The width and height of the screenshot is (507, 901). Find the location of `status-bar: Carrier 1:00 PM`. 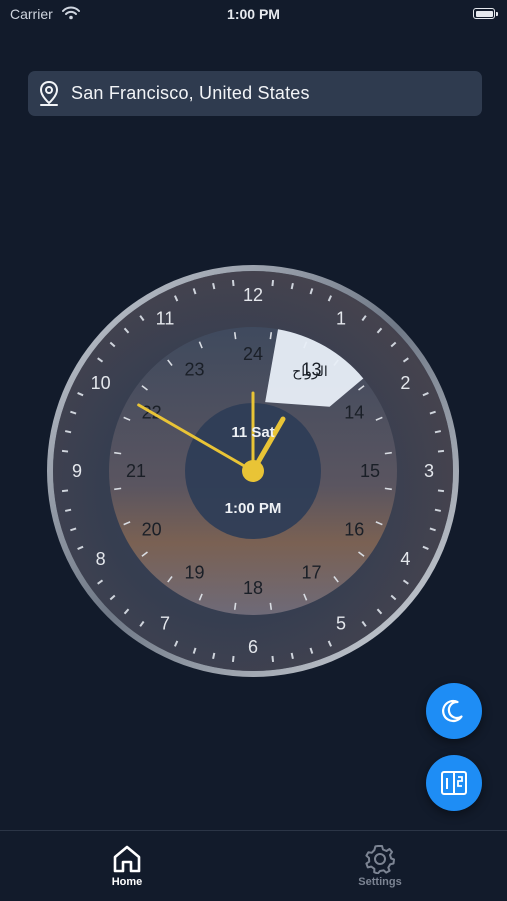

status-bar: Carrier 1:00 PM is located at coordinates (253, 14).